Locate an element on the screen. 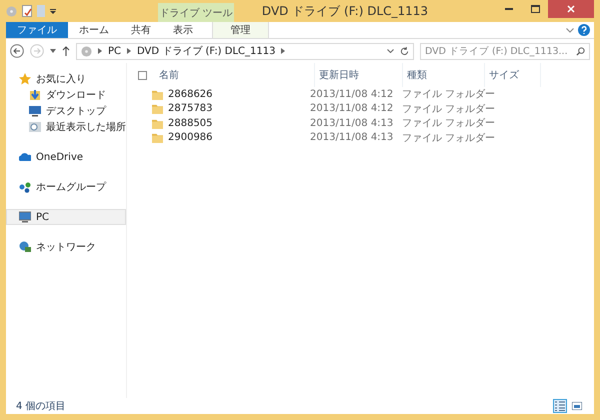 The height and width of the screenshot is (420, 600). up-icon is located at coordinates (66, 51).